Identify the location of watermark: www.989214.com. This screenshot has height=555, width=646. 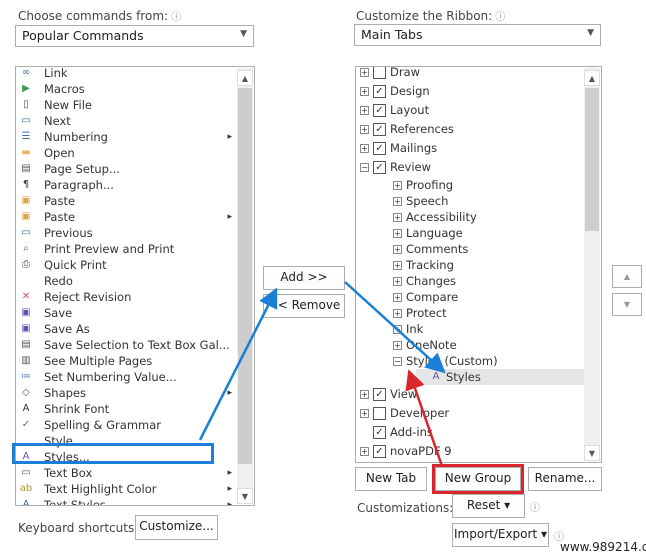
(603, 547).